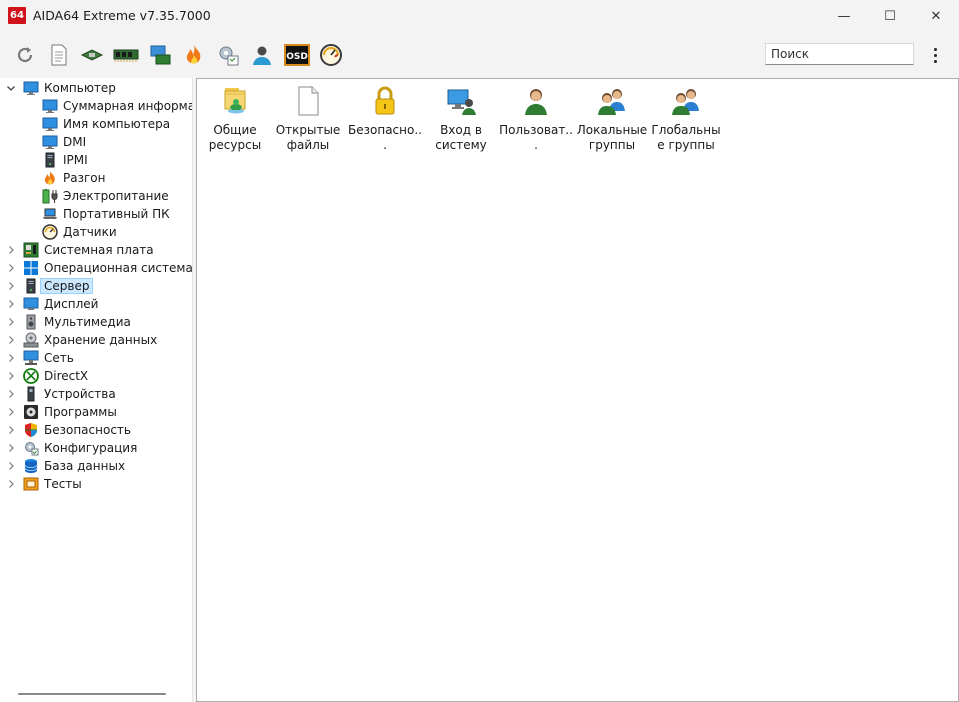 This screenshot has width=959, height=702. Describe the element at coordinates (96, 232) in the screenshot. I see `tree-item: Датчики` at that location.